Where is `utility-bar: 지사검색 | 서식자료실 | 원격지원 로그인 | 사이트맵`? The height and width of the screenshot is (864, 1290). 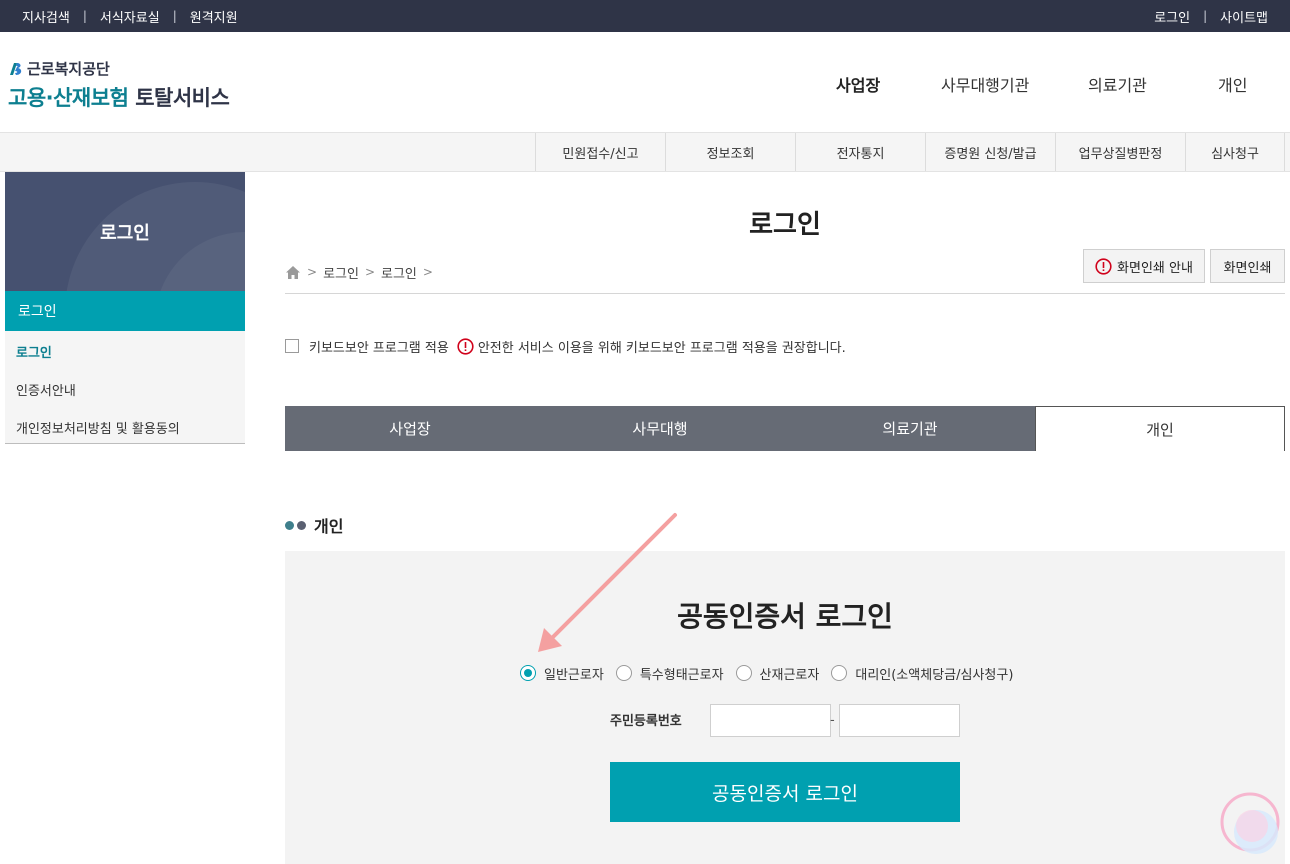 utility-bar: 지사검색 | 서식자료실 | 원격지원 로그인 | 사이트맵 is located at coordinates (645, 16).